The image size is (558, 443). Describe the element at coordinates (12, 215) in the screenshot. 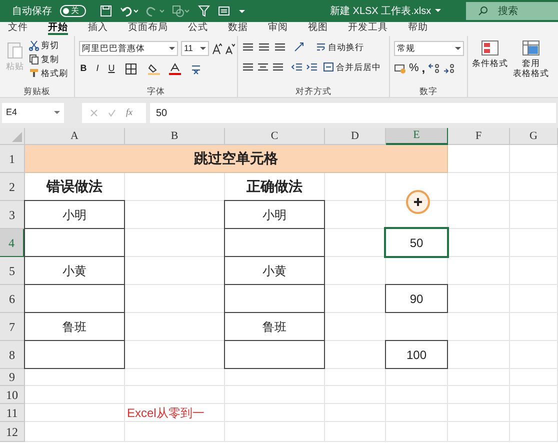

I see `row-header: 3` at that location.